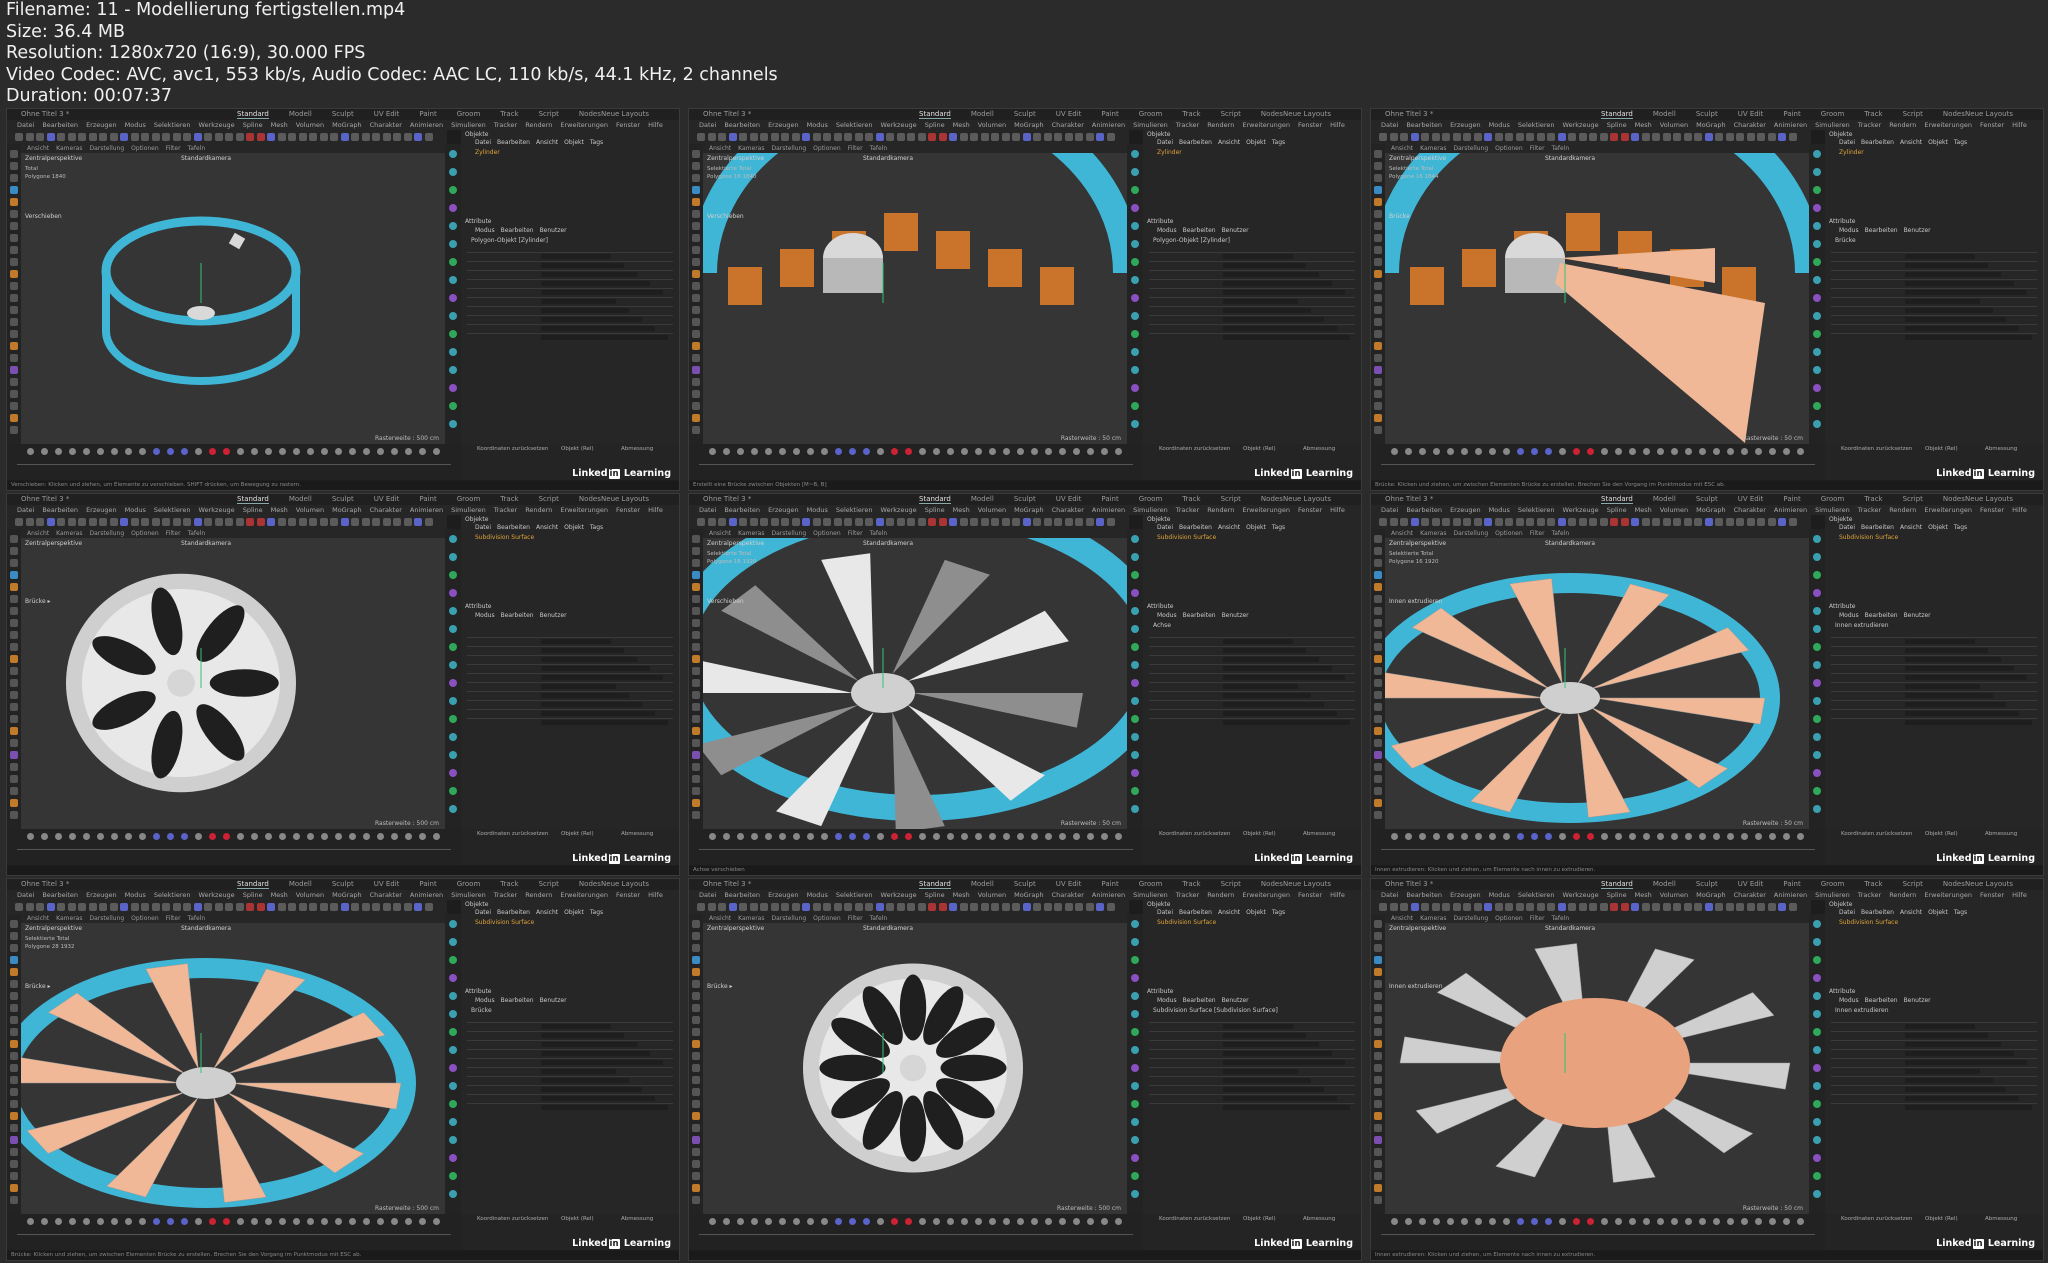  Describe the element at coordinates (483, 527) in the screenshot. I see `objects-menu-item: Datei` at that location.